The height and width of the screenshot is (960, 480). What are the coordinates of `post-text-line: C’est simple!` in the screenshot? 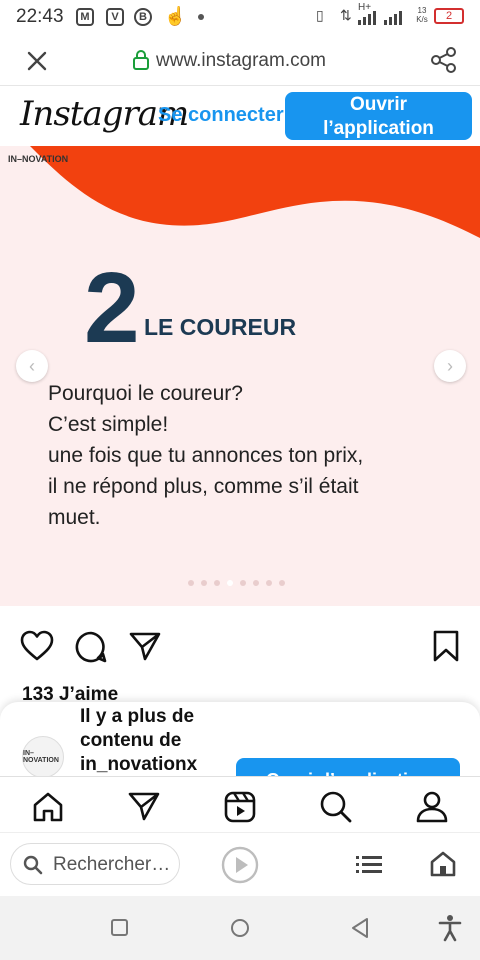 It's located at (108, 424).